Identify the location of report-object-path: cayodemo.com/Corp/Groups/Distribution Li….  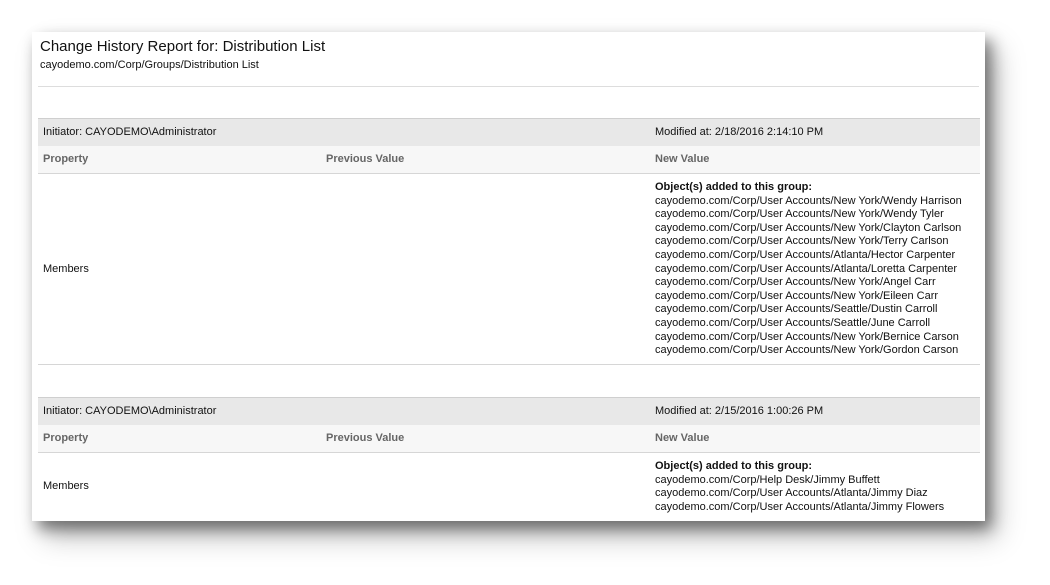
(149, 65).